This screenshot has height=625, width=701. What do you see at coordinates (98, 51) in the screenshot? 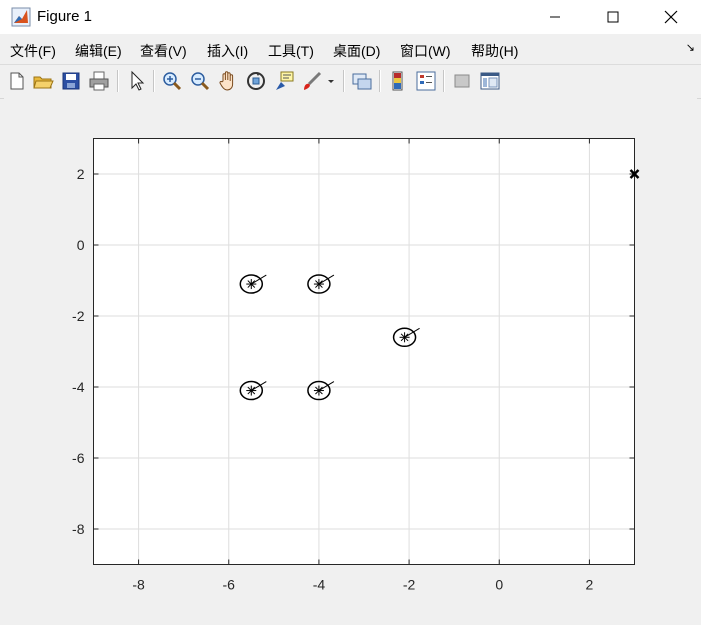
I see `menu-edit: 编辑(E)` at bounding box center [98, 51].